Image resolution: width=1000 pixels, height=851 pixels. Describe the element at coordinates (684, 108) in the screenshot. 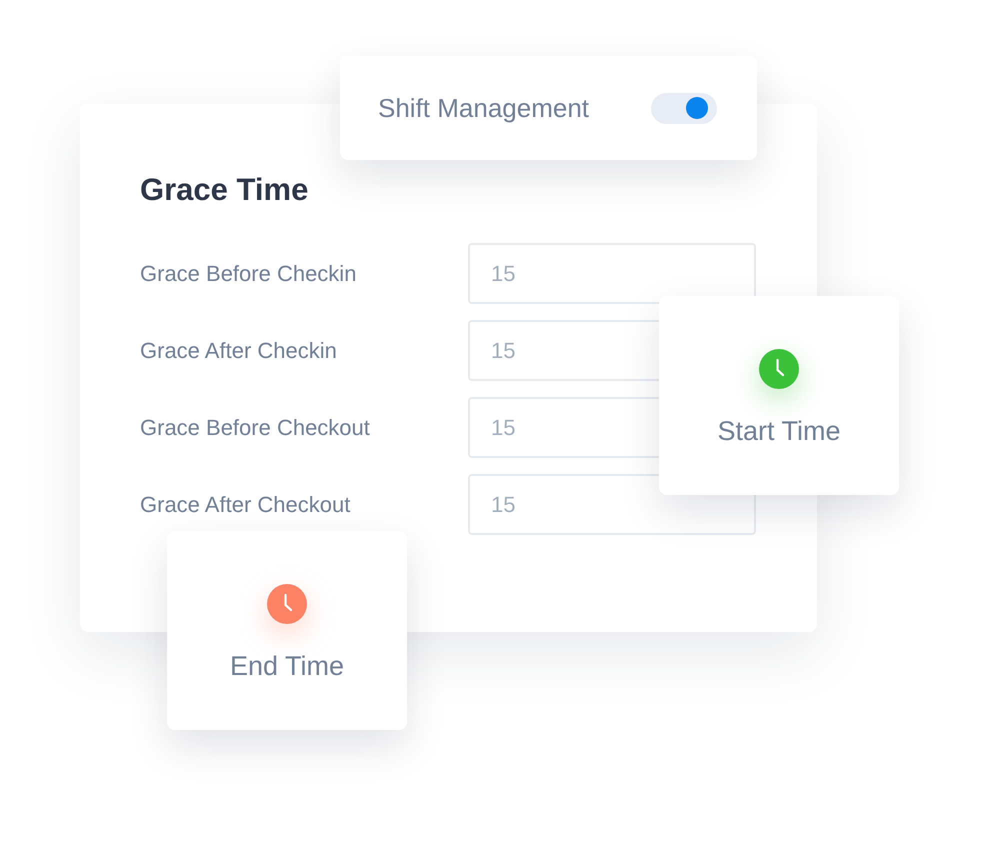

I see `toggle-switch` at that location.